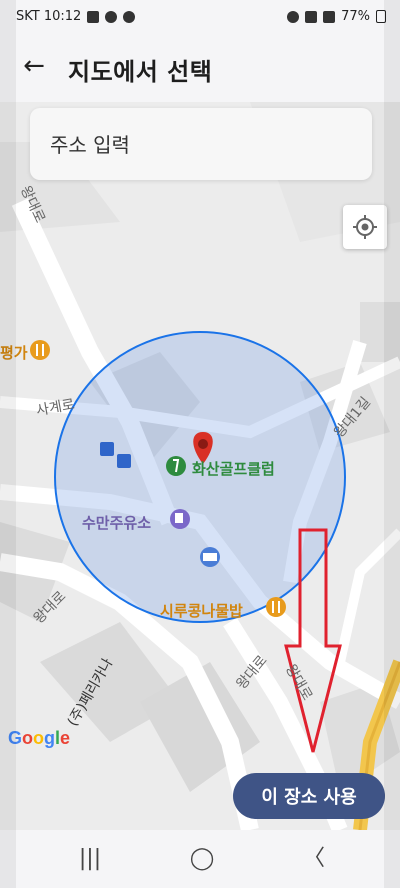 Image resolution: width=400 pixels, height=888 pixels. Describe the element at coordinates (50, 738) in the screenshot. I see `google-letter: g` at that location.